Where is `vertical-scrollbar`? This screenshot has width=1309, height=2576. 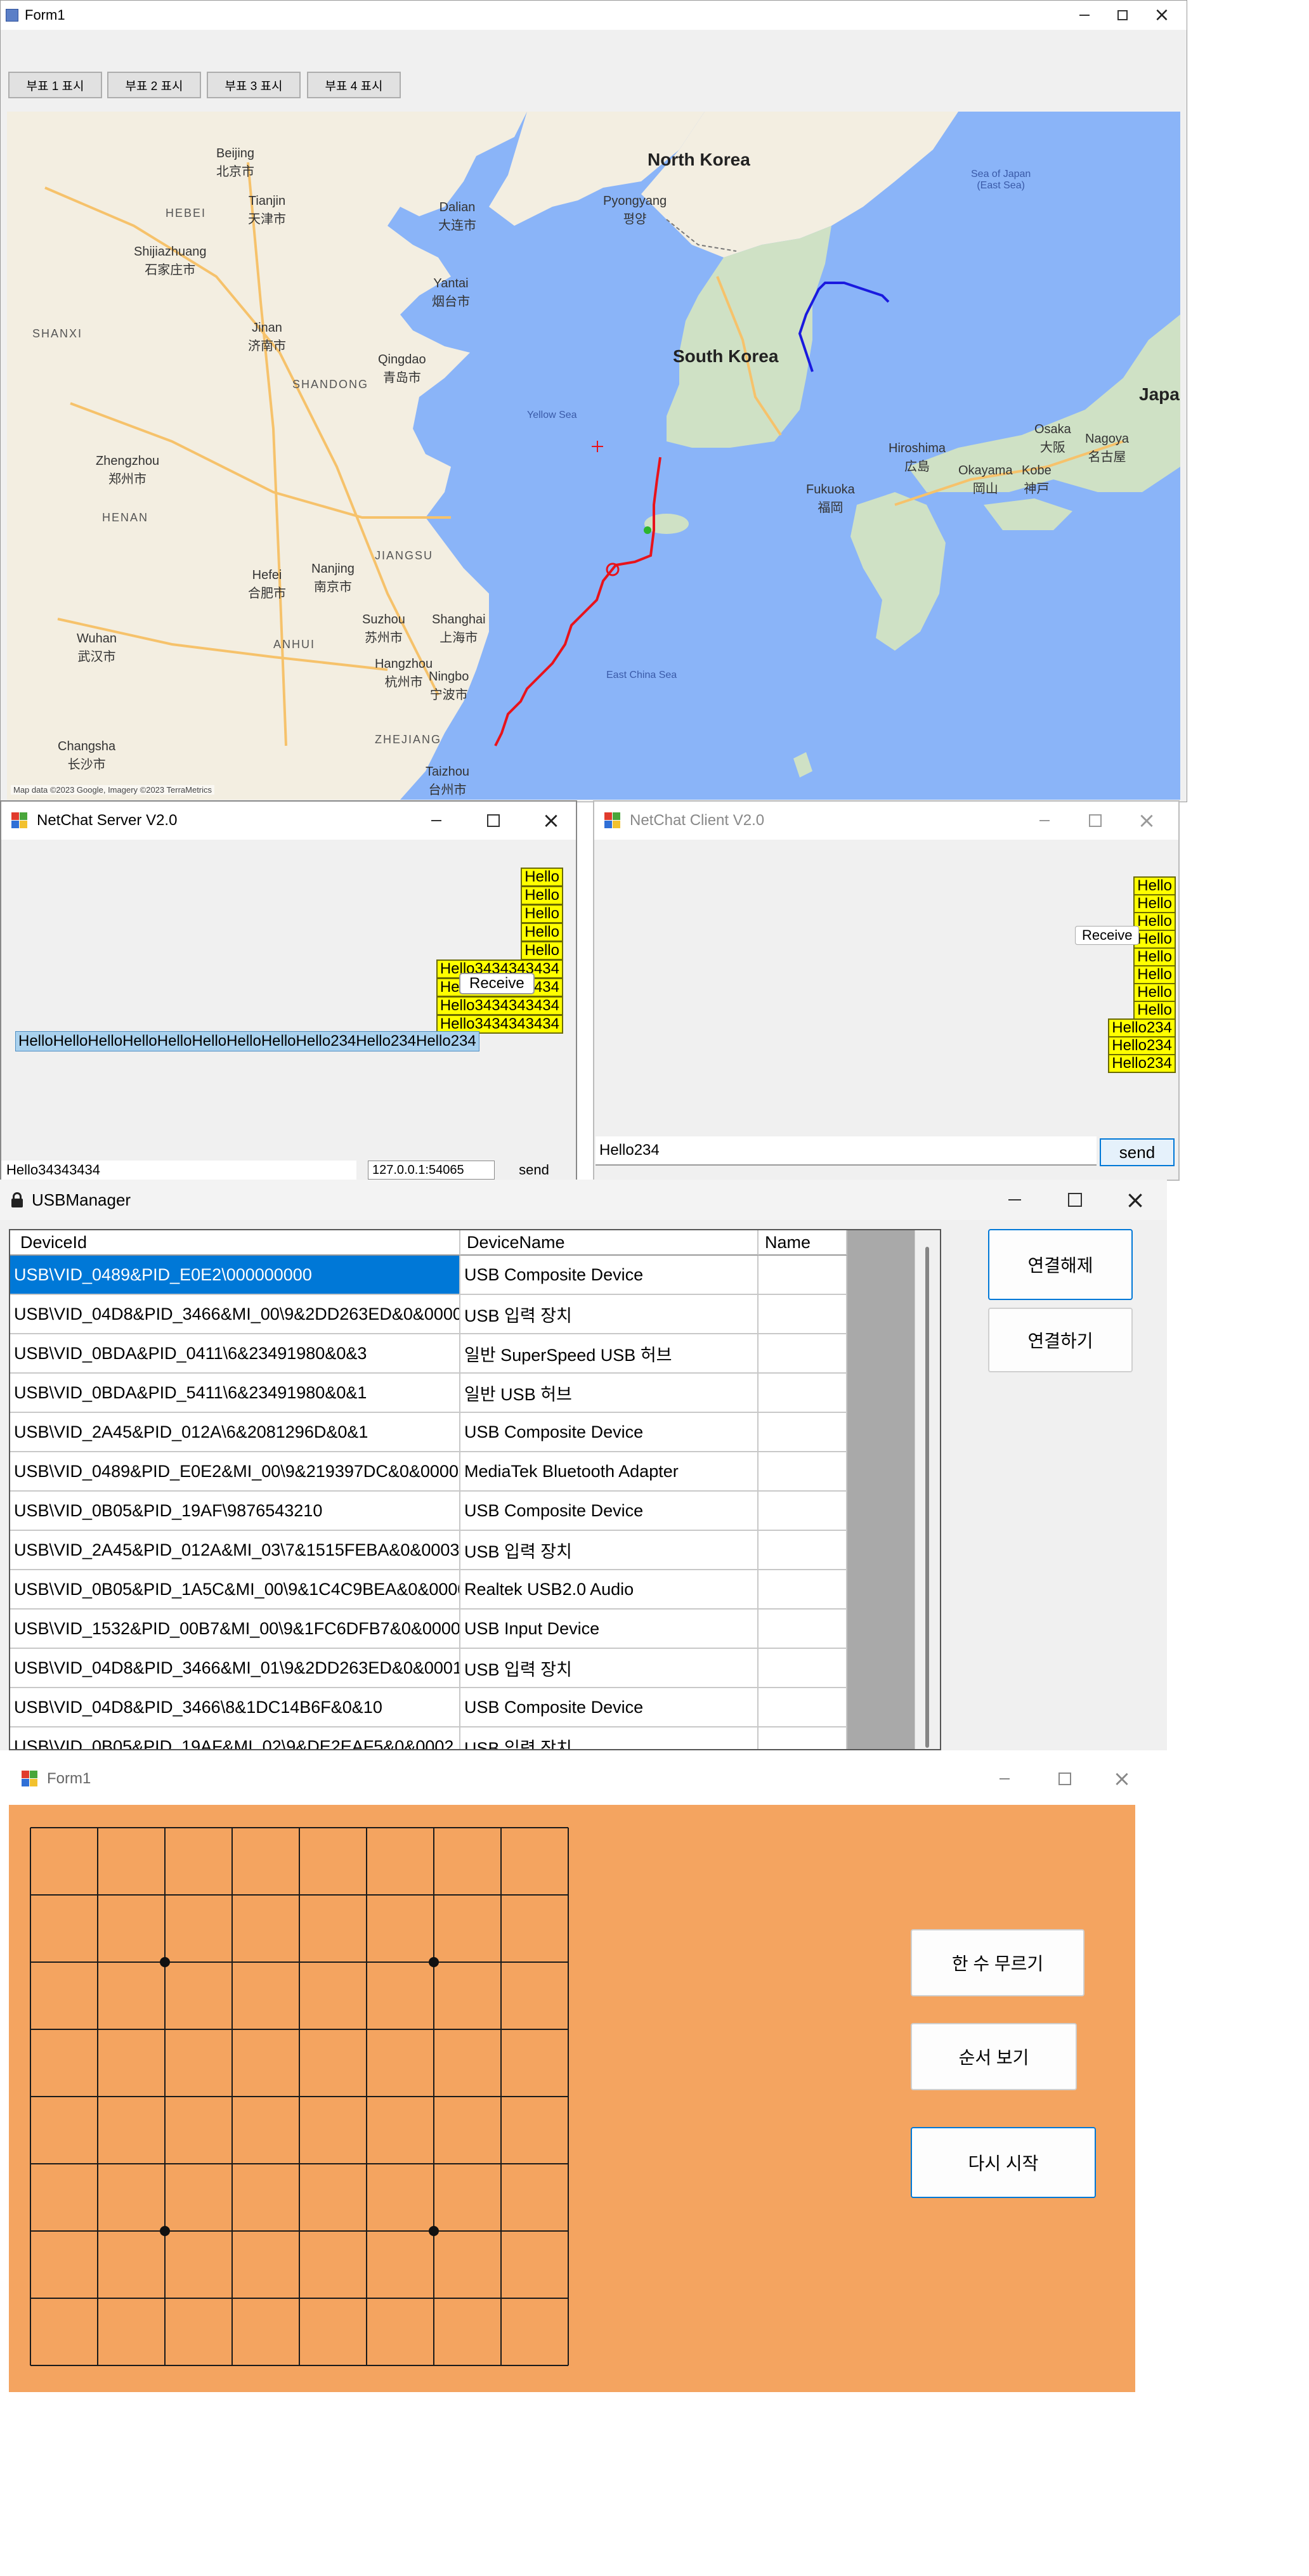
vertical-scrollbar is located at coordinates (927, 1489).